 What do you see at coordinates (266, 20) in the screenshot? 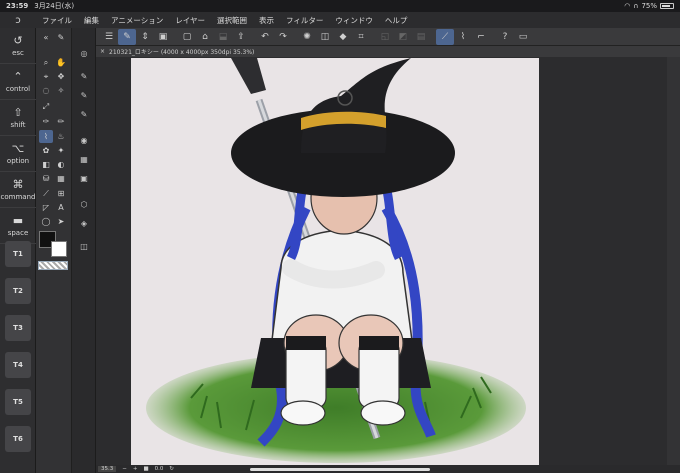
I see `menu-view: 表示` at bounding box center [266, 20].